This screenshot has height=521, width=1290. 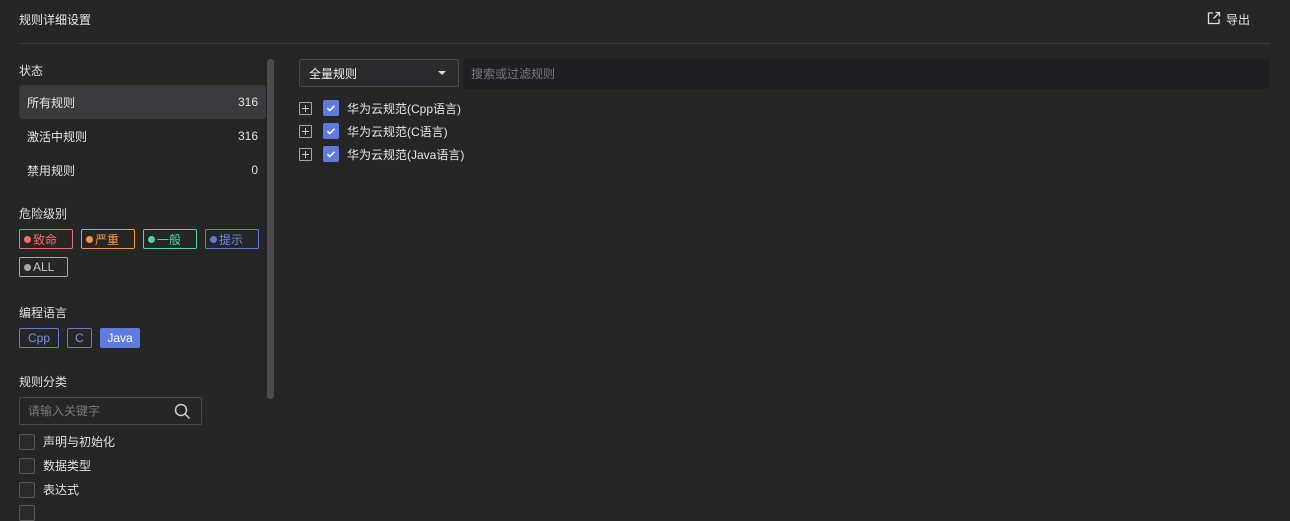 What do you see at coordinates (51, 102) in the screenshot?
I see `status-item-label: 所有规则` at bounding box center [51, 102].